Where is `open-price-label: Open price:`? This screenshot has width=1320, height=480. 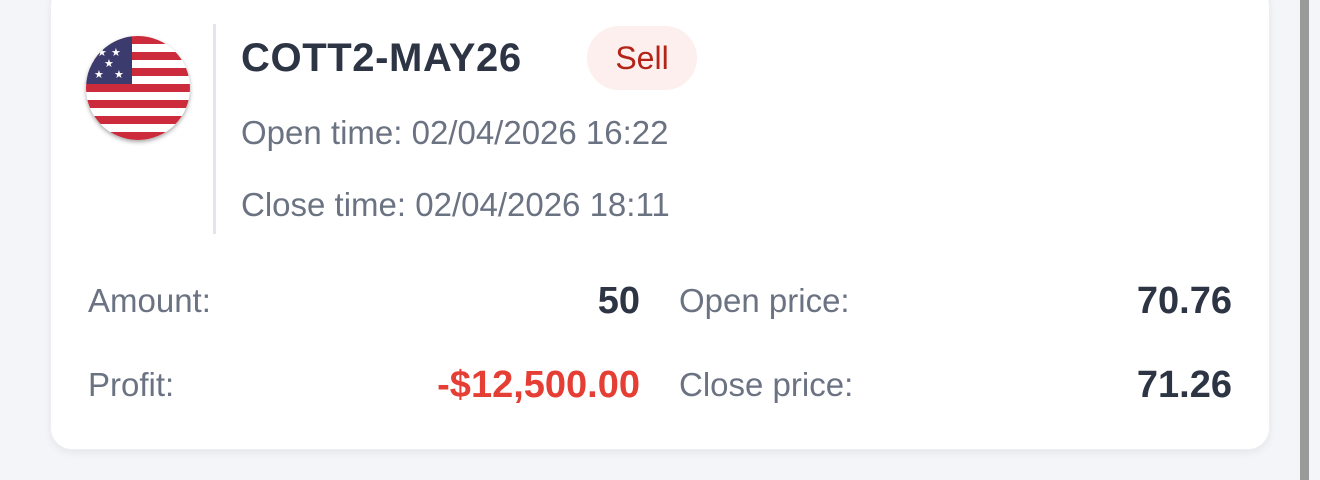 open-price-label: Open price: is located at coordinates (764, 300).